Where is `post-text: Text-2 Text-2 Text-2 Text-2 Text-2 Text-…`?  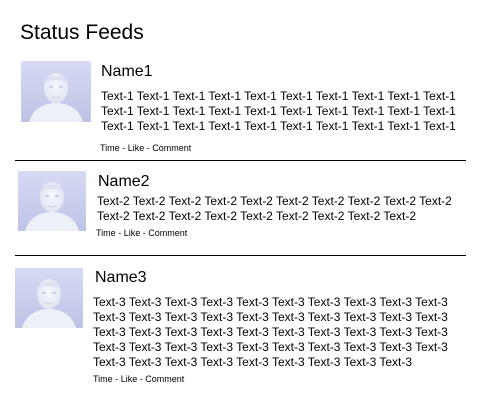
post-text: Text-2 Text-2 Text-2 Text-2 Text-2 Text-… is located at coordinates (274, 208).